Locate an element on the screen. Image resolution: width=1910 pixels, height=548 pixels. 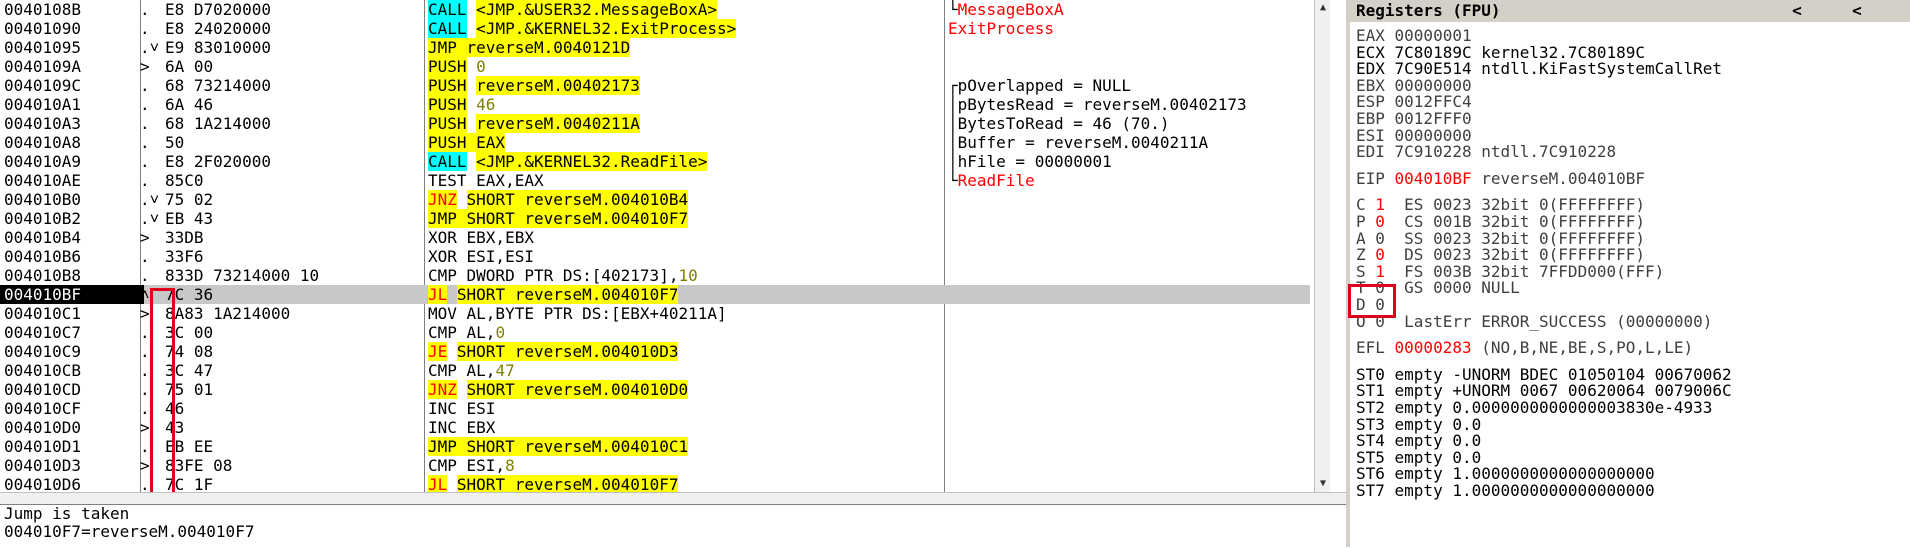
instruction-row: 004010C7. 3C 00 CMP AL,0 is located at coordinates (655, 332).